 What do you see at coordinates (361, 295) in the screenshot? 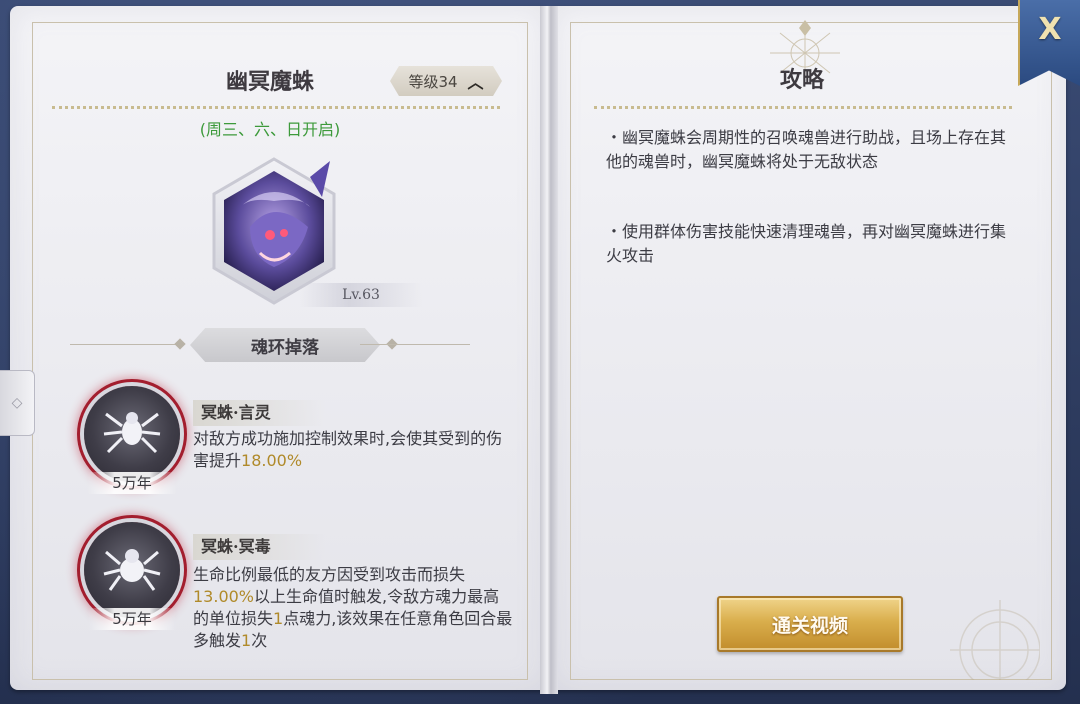
I see `boss-level: Lv.63` at bounding box center [361, 295].